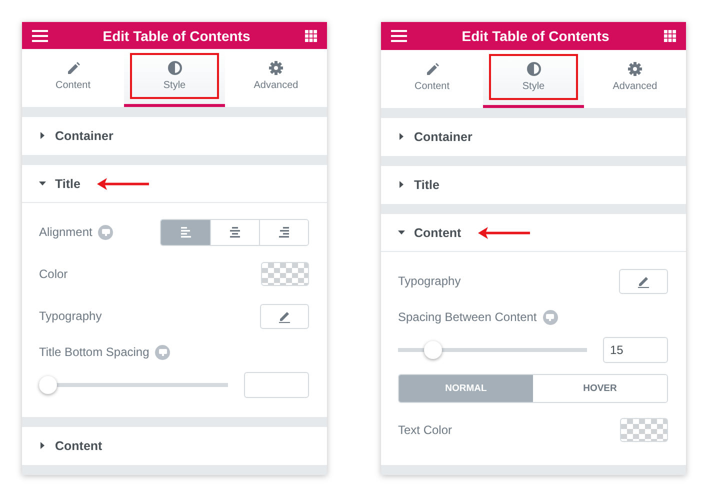  I want to click on control-label: Title Bottom Spacing, so click(94, 352).